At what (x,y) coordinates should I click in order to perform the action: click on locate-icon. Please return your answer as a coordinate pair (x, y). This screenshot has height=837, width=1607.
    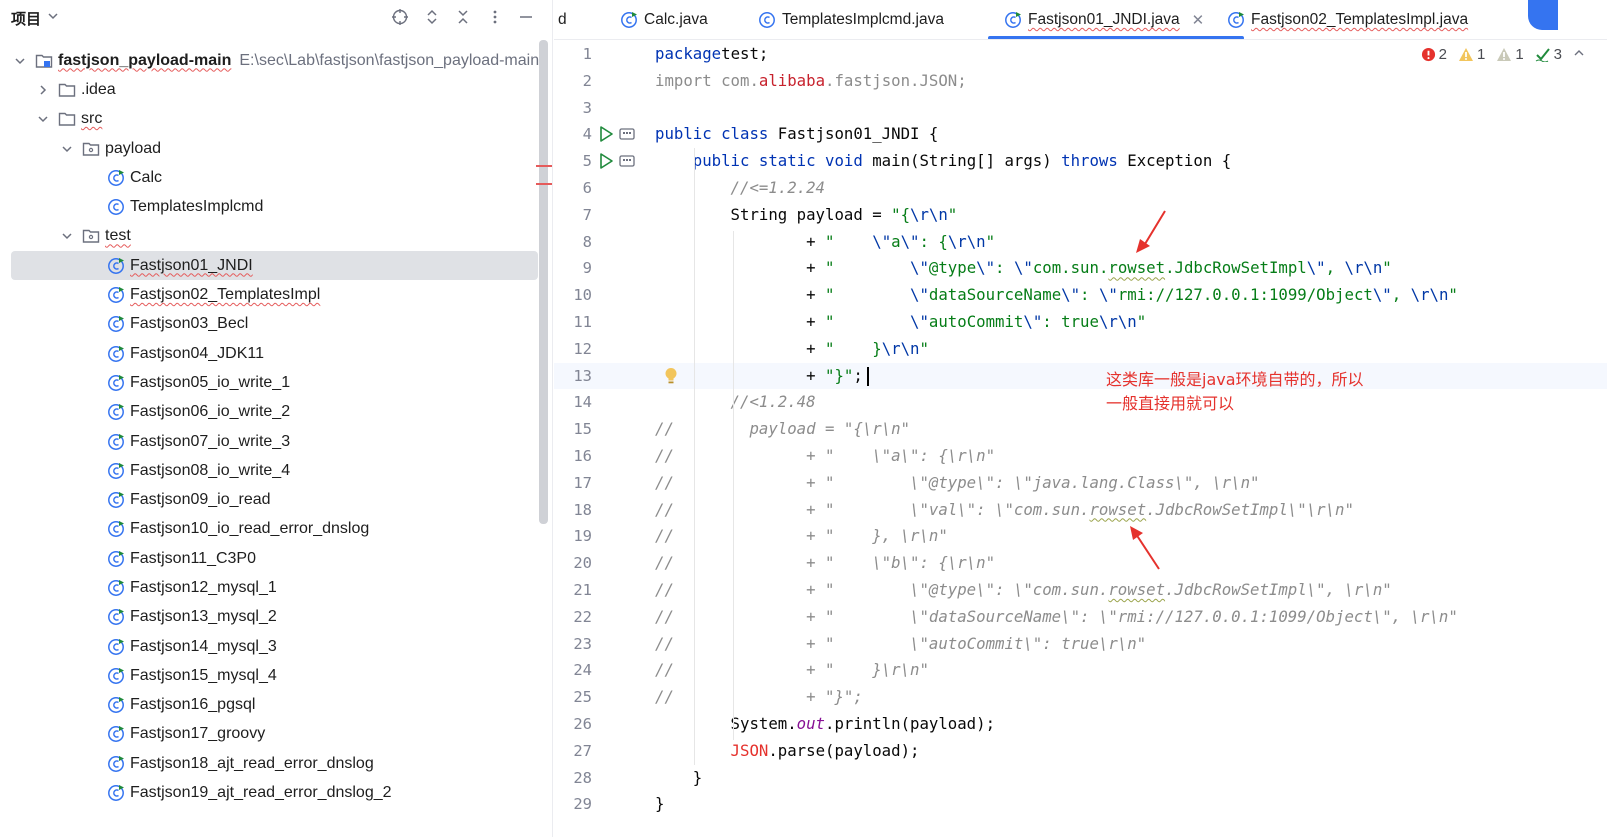
    Looking at the image, I should click on (400, 17).